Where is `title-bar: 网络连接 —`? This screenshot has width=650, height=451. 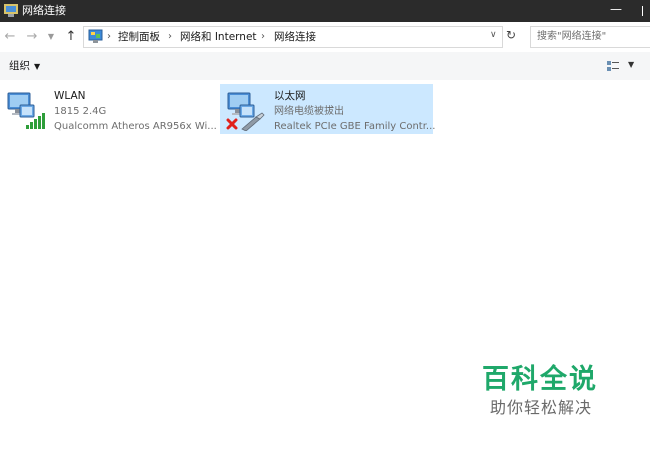 title-bar: 网络连接 — is located at coordinates (325, 11).